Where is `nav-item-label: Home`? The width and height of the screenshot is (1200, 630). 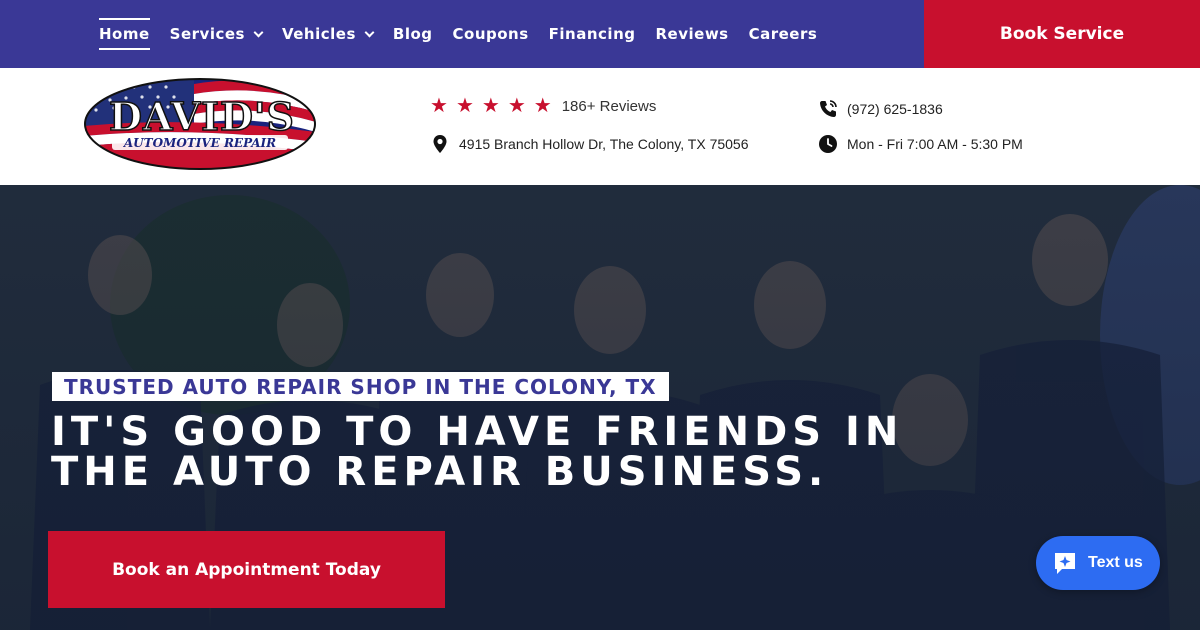 nav-item-label: Home is located at coordinates (124, 34).